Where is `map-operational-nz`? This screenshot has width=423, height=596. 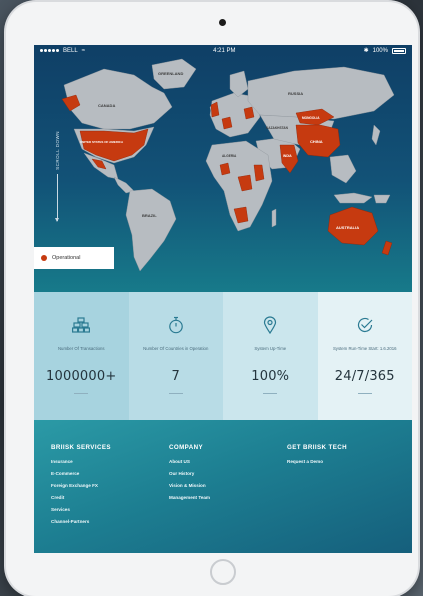 map-operational-nz is located at coordinates (387, 248).